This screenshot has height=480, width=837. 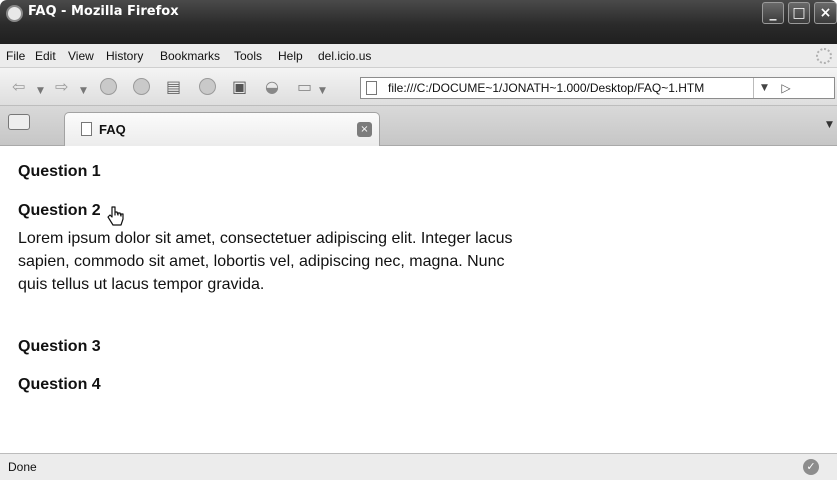 I want to click on menu-help: Help, so click(x=290, y=56).